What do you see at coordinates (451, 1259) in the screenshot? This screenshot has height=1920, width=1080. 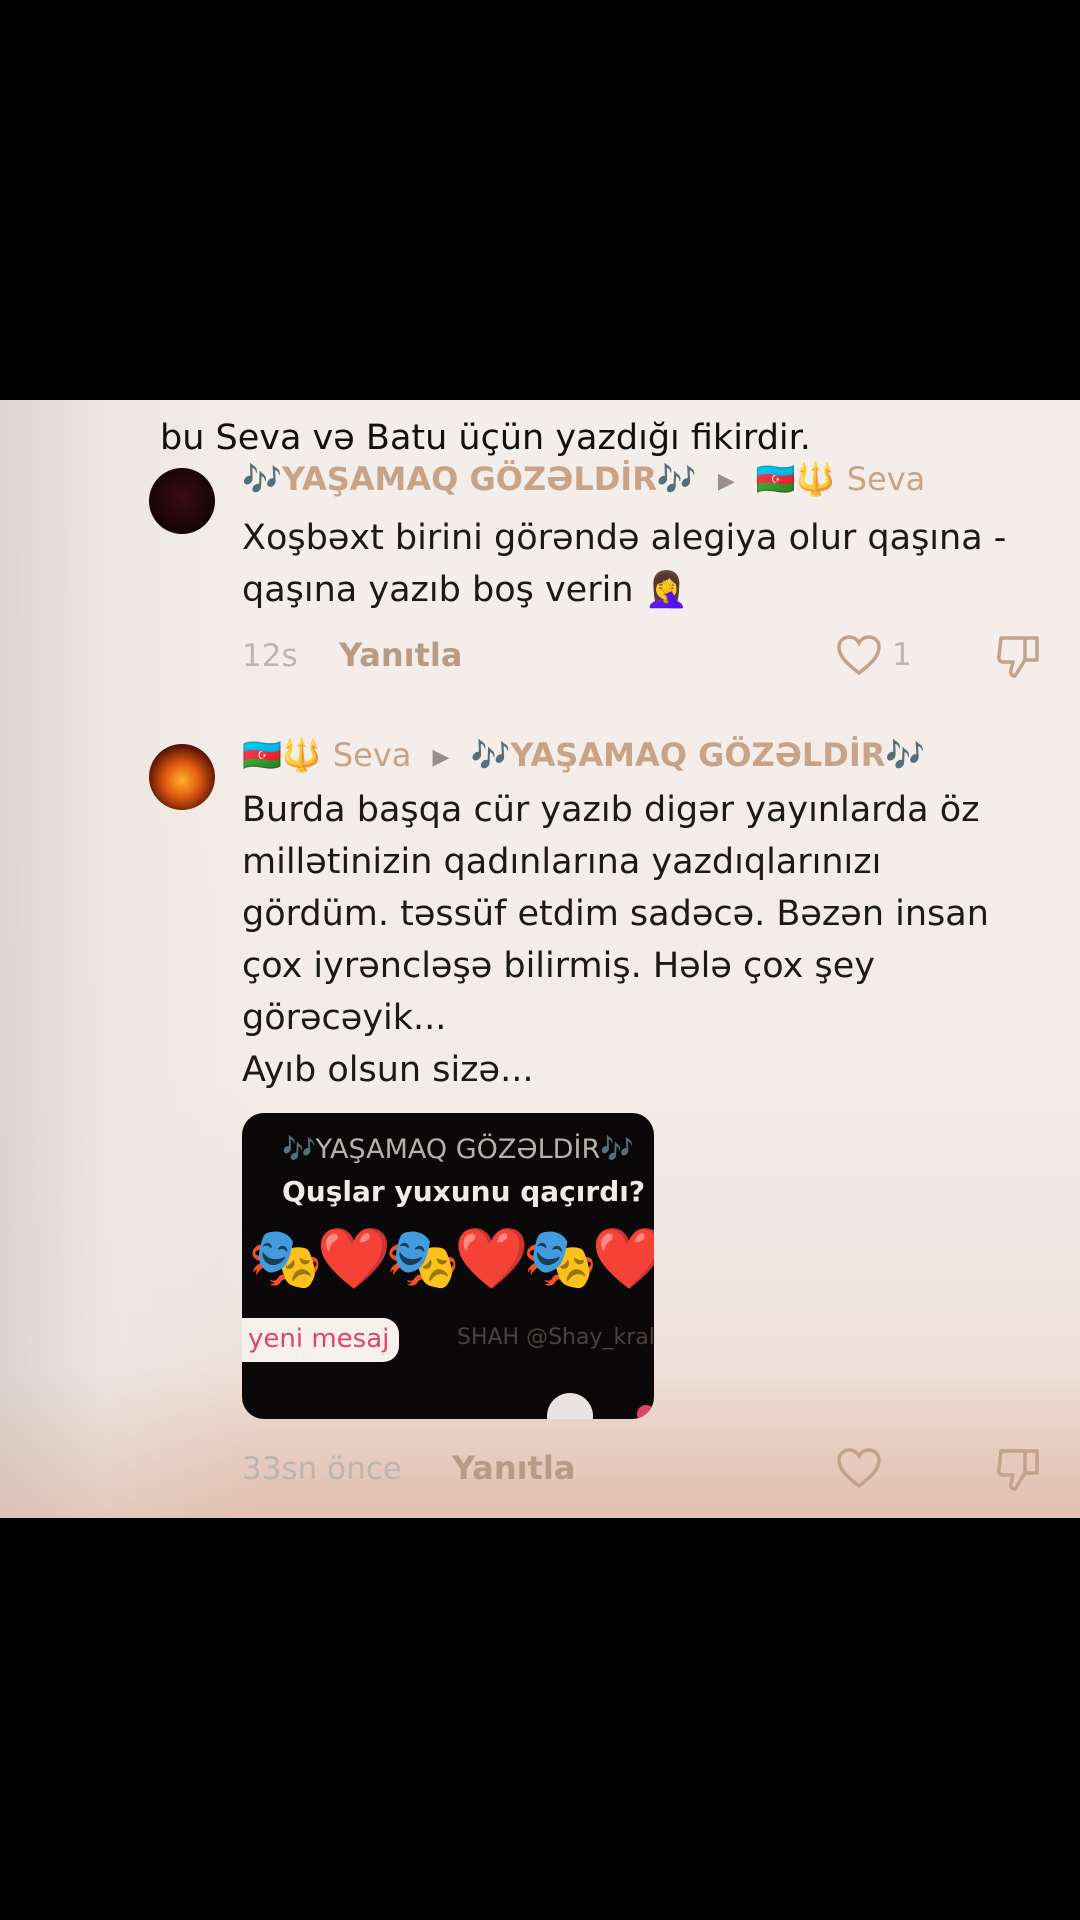 I see `attachment-emojis: 🎭❤️🎭❤️🎭❤️🎭` at bounding box center [451, 1259].